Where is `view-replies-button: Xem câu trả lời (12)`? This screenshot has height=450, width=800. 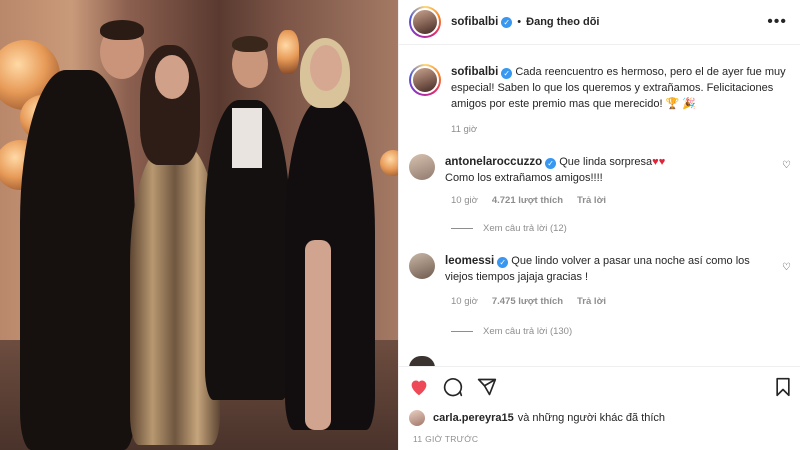
view-replies-button: Xem câu trả lời (12) is located at coordinates (509, 228).